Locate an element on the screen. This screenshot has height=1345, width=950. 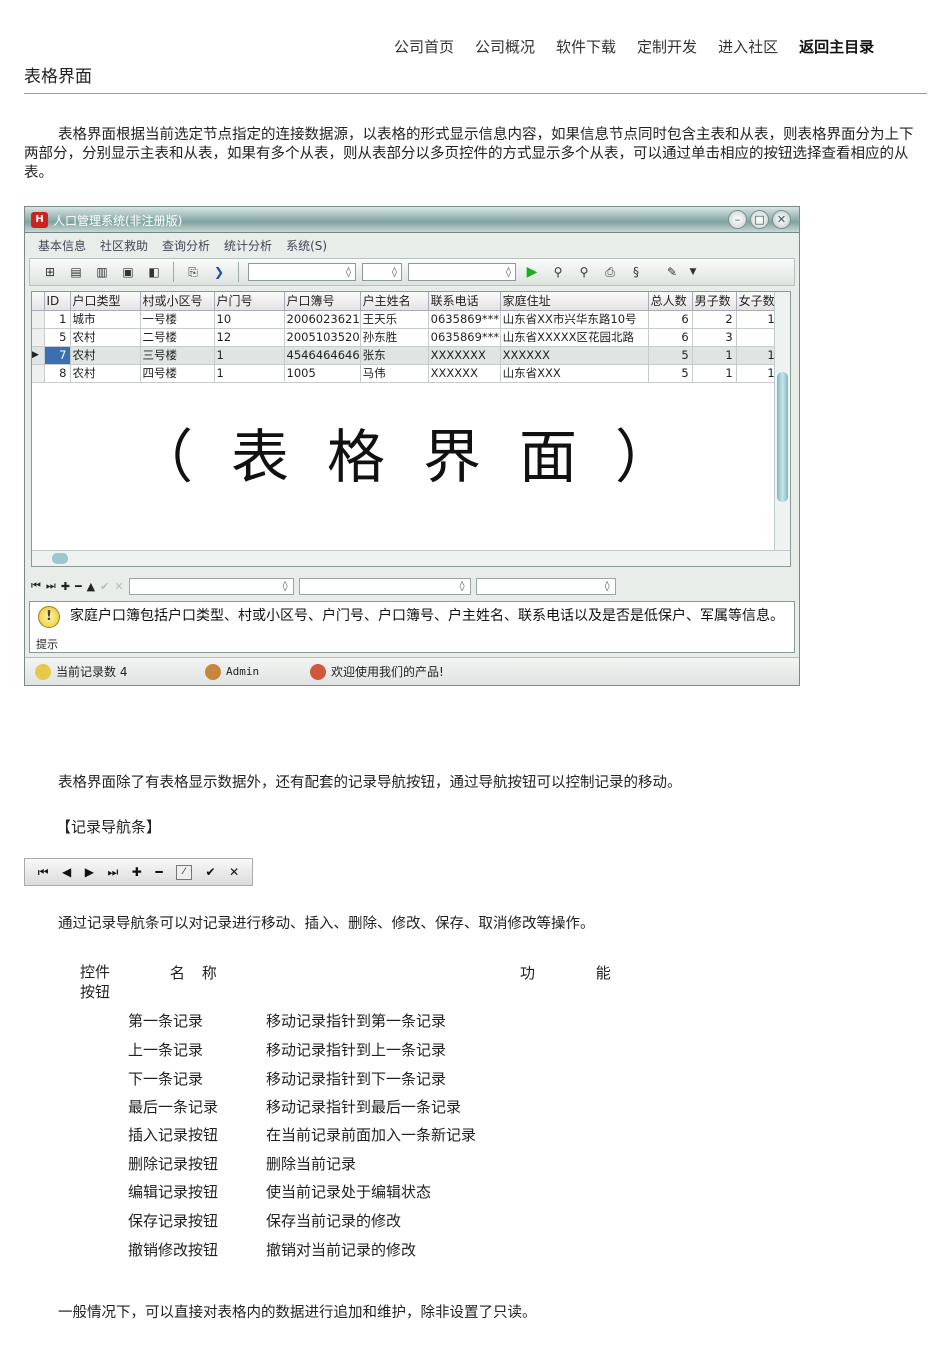
nav-download-link: 软件下载 is located at coordinates (586, 46).